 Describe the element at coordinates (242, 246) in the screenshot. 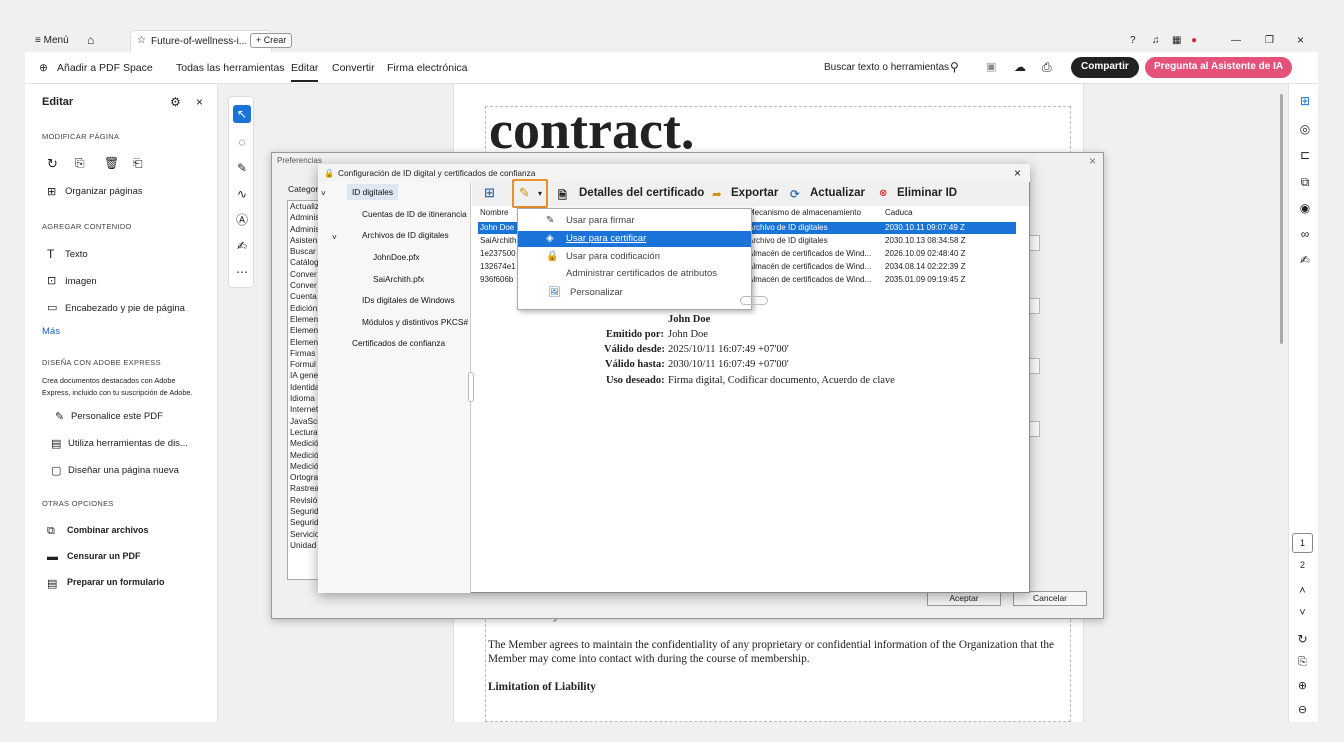

I see `sign-icon: ✍` at that location.